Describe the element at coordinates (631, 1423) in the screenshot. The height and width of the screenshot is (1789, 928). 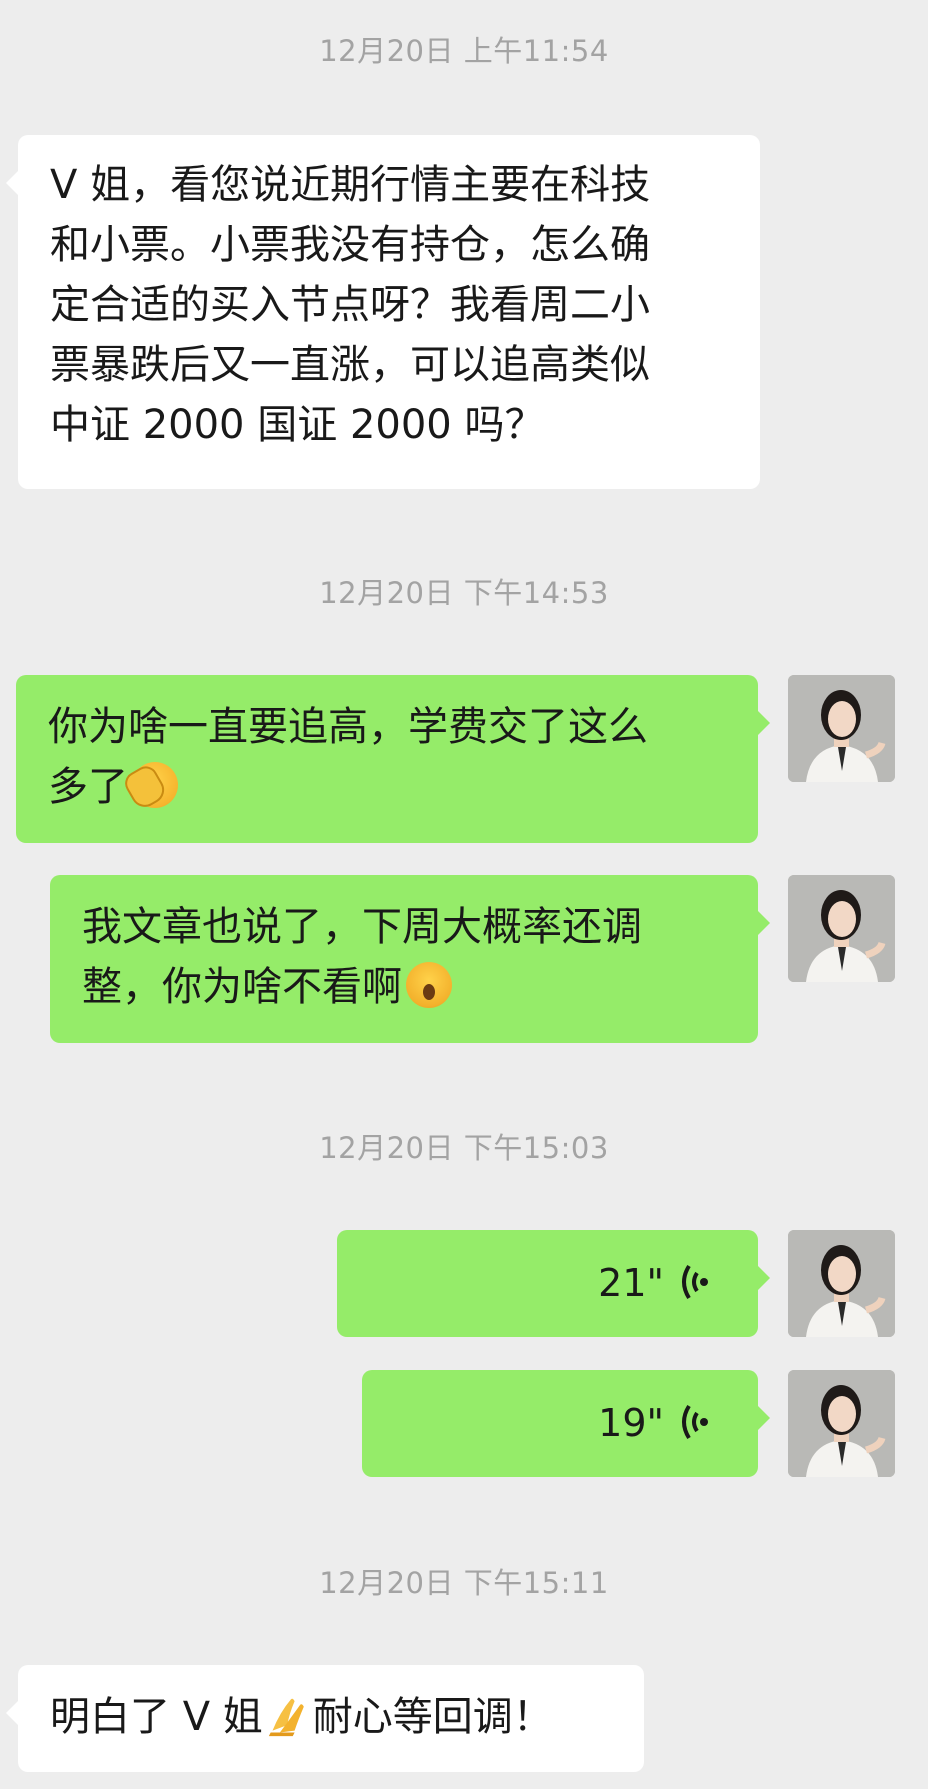
I see `voice-duration: 19"` at that location.